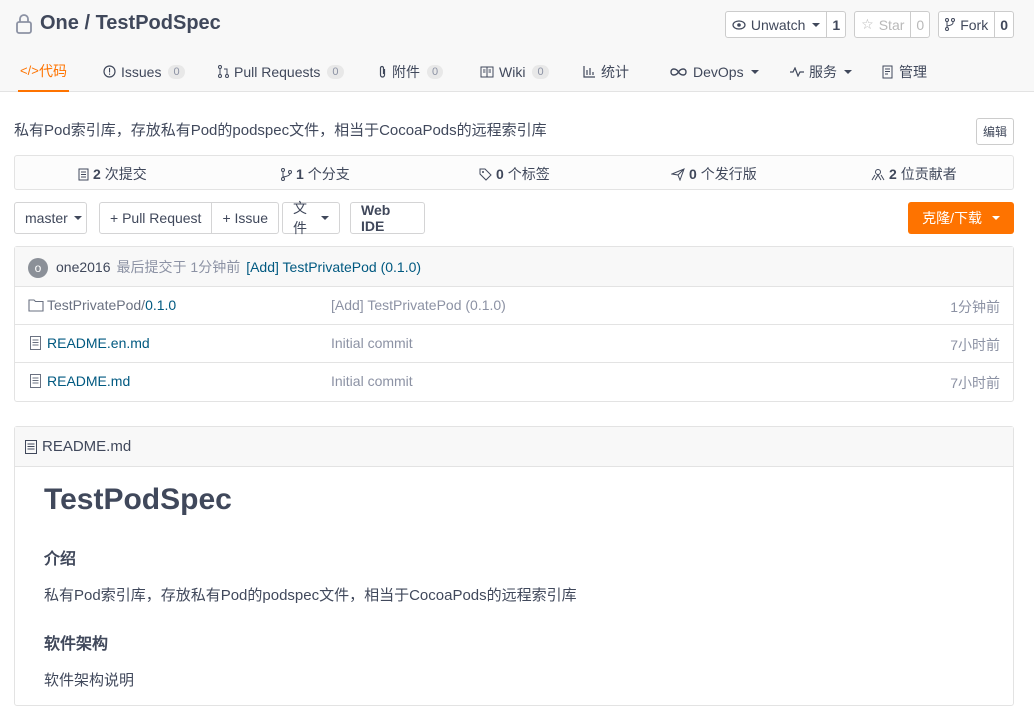  What do you see at coordinates (277, 71) in the screenshot?
I see `tab-pull-requests-label: Pull Requests` at bounding box center [277, 71].